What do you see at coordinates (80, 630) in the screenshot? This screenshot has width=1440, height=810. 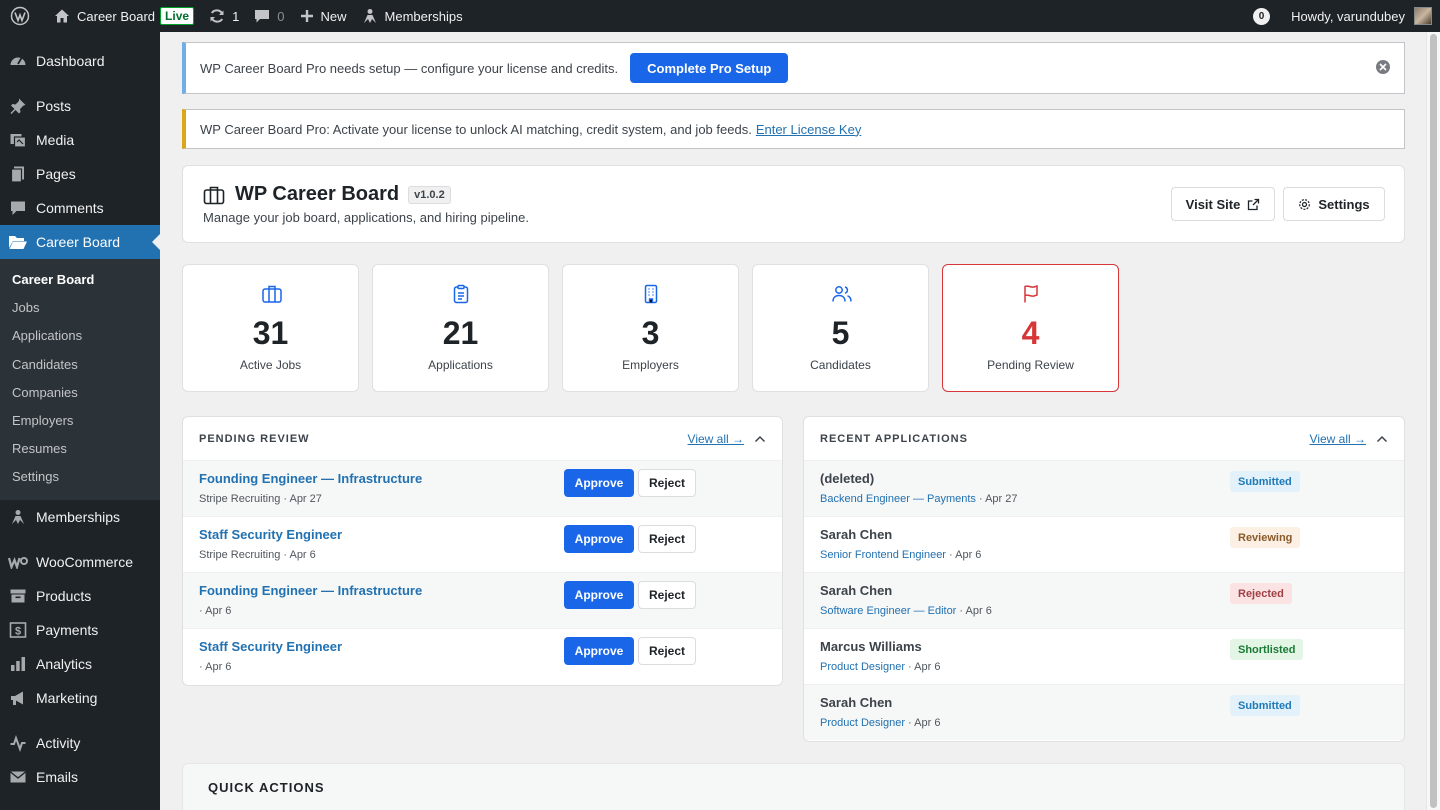 I see `menu-payments: $ Payments` at bounding box center [80, 630].